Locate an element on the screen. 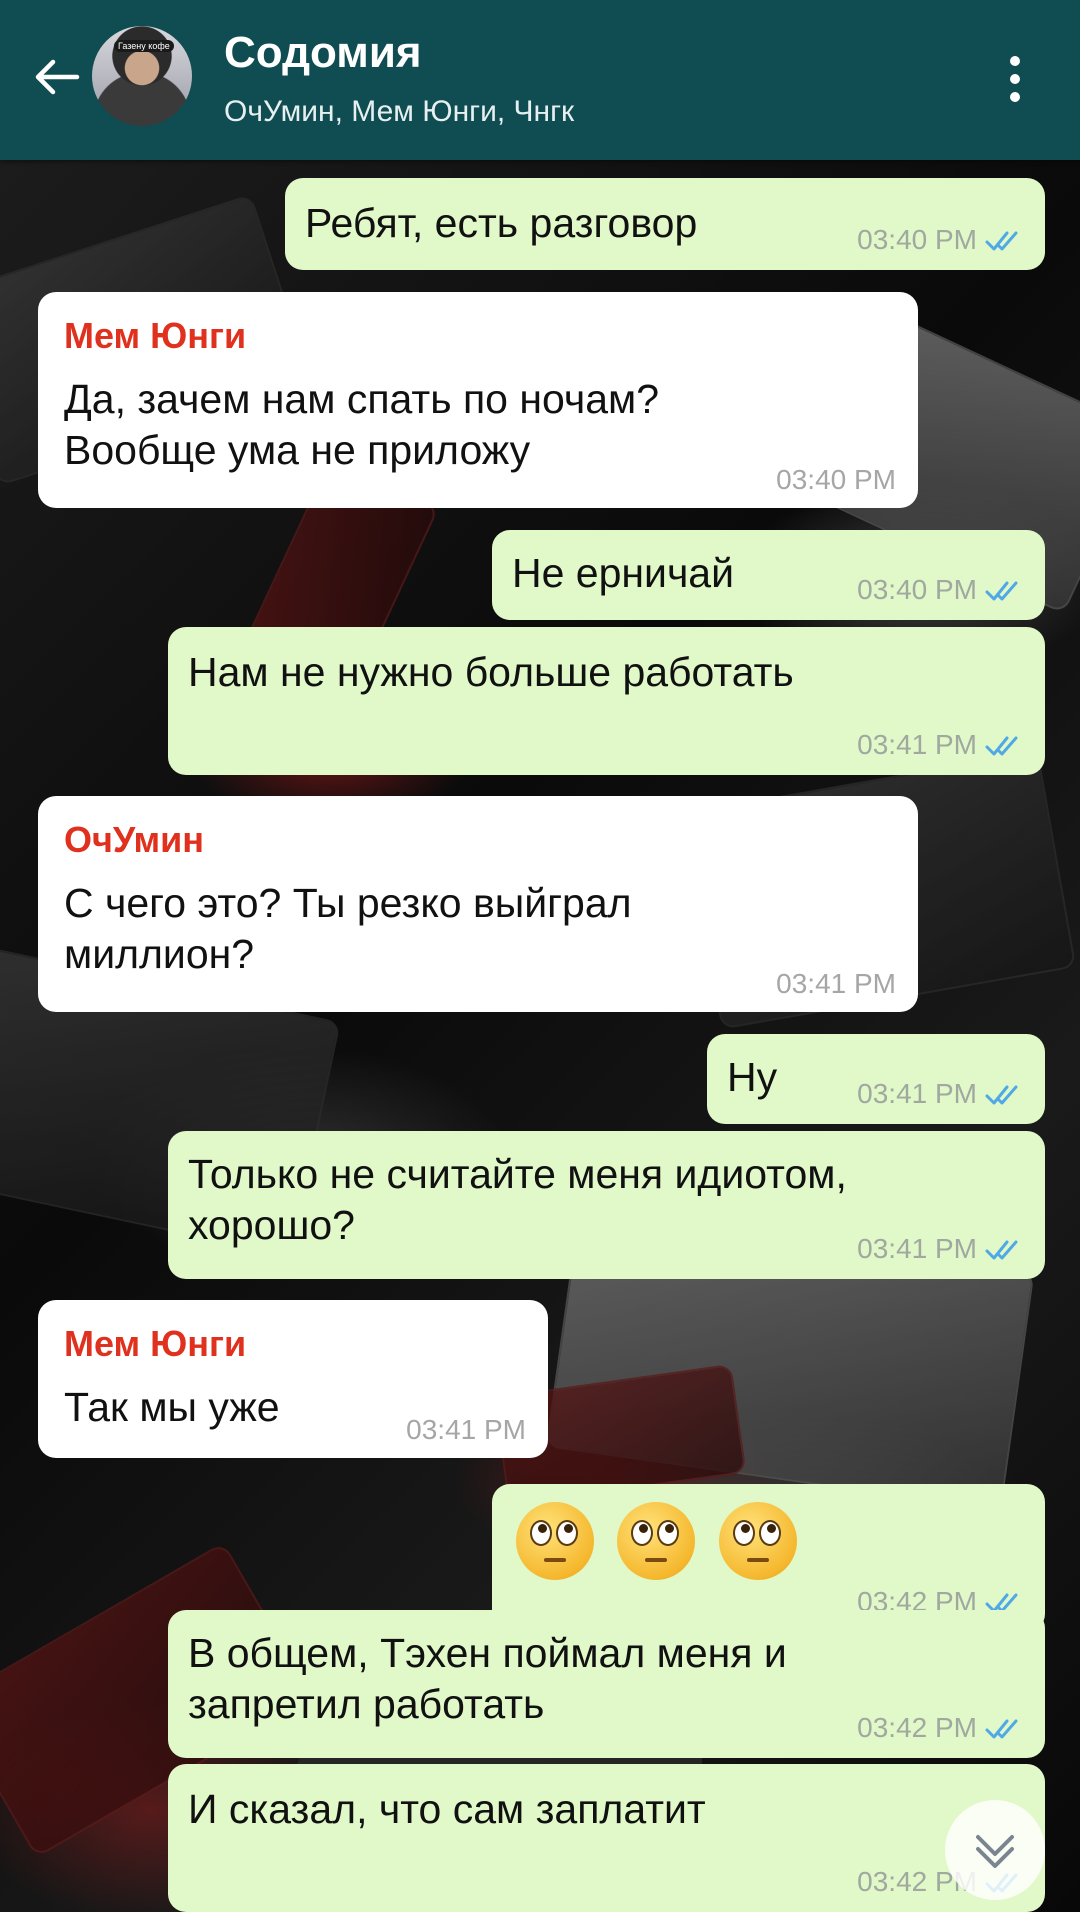 This screenshot has height=1912, width=1080. message-outgoing: И сказал, что сам заплатит 03:42 PM is located at coordinates (606, 1838).